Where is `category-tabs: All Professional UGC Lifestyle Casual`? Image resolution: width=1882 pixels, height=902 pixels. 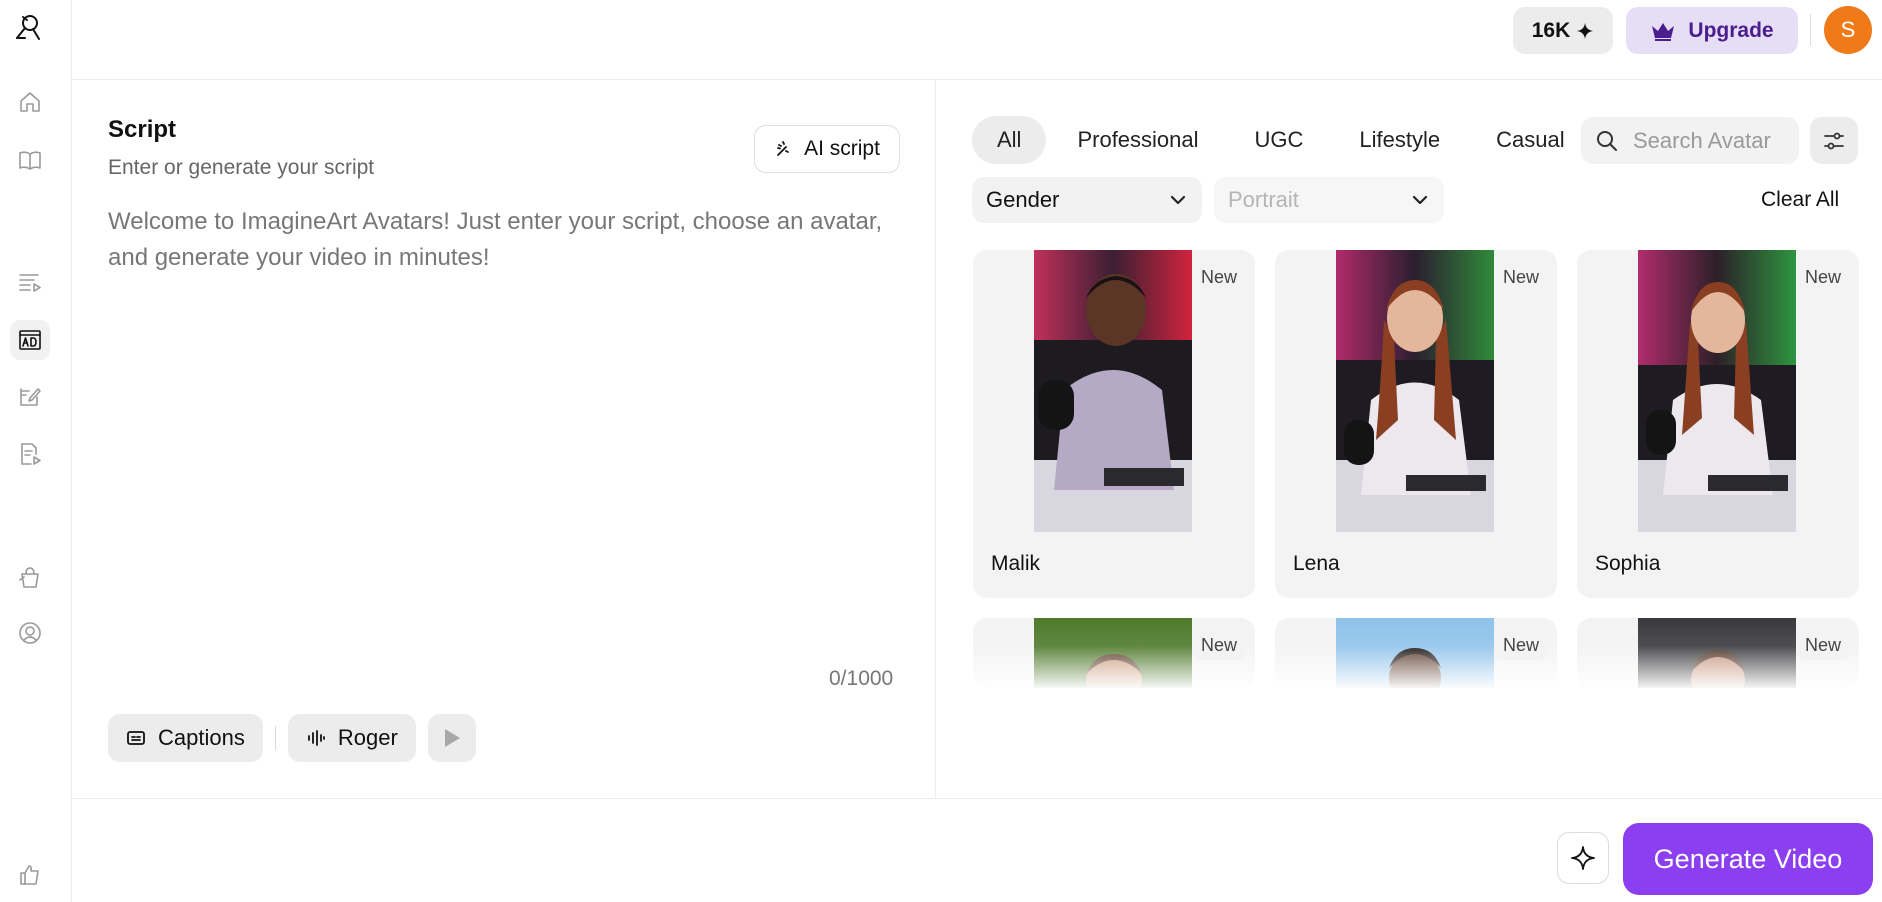
category-tabs: All Professional UGC Lifestyle Casual is located at coordinates (1281, 140).